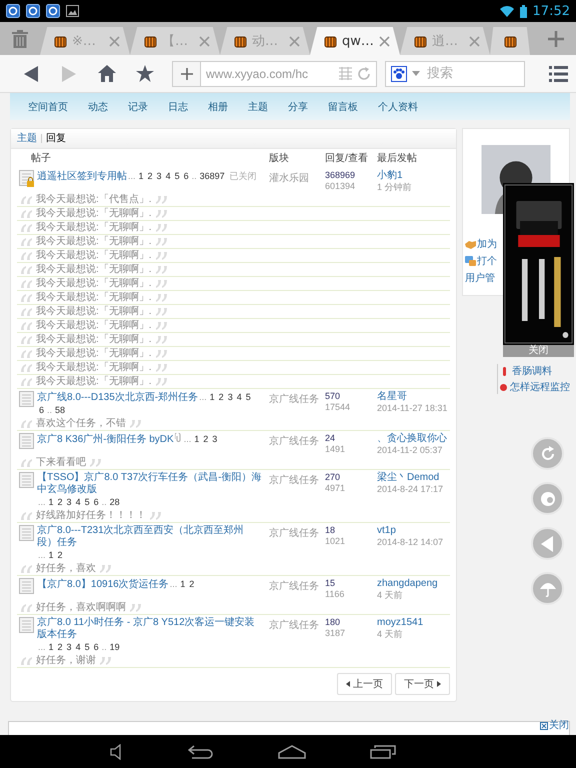 This screenshot has height=768, width=576. I want to click on related-link: 香肠调料, so click(535, 371).